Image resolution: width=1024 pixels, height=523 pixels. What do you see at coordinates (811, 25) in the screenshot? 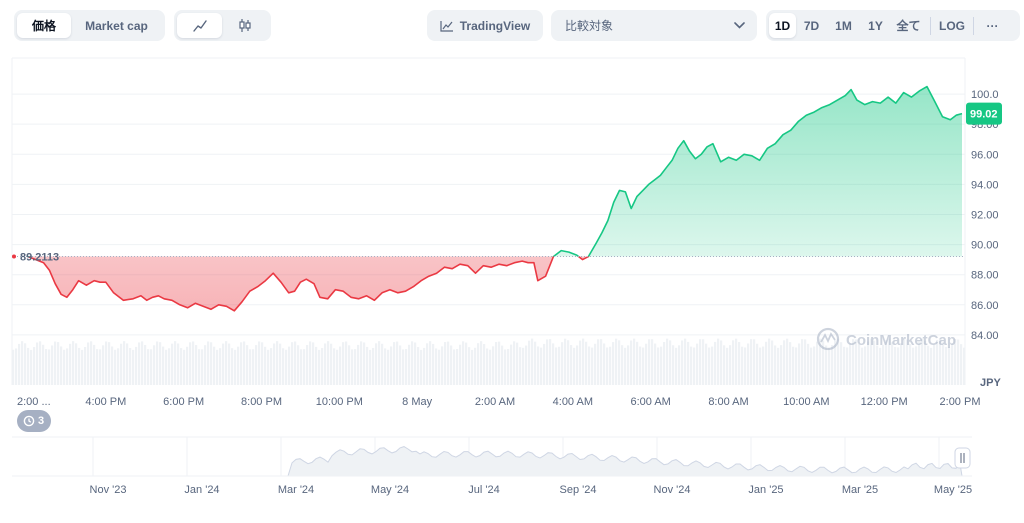
I see `range-7d-button: 7D` at bounding box center [811, 25].